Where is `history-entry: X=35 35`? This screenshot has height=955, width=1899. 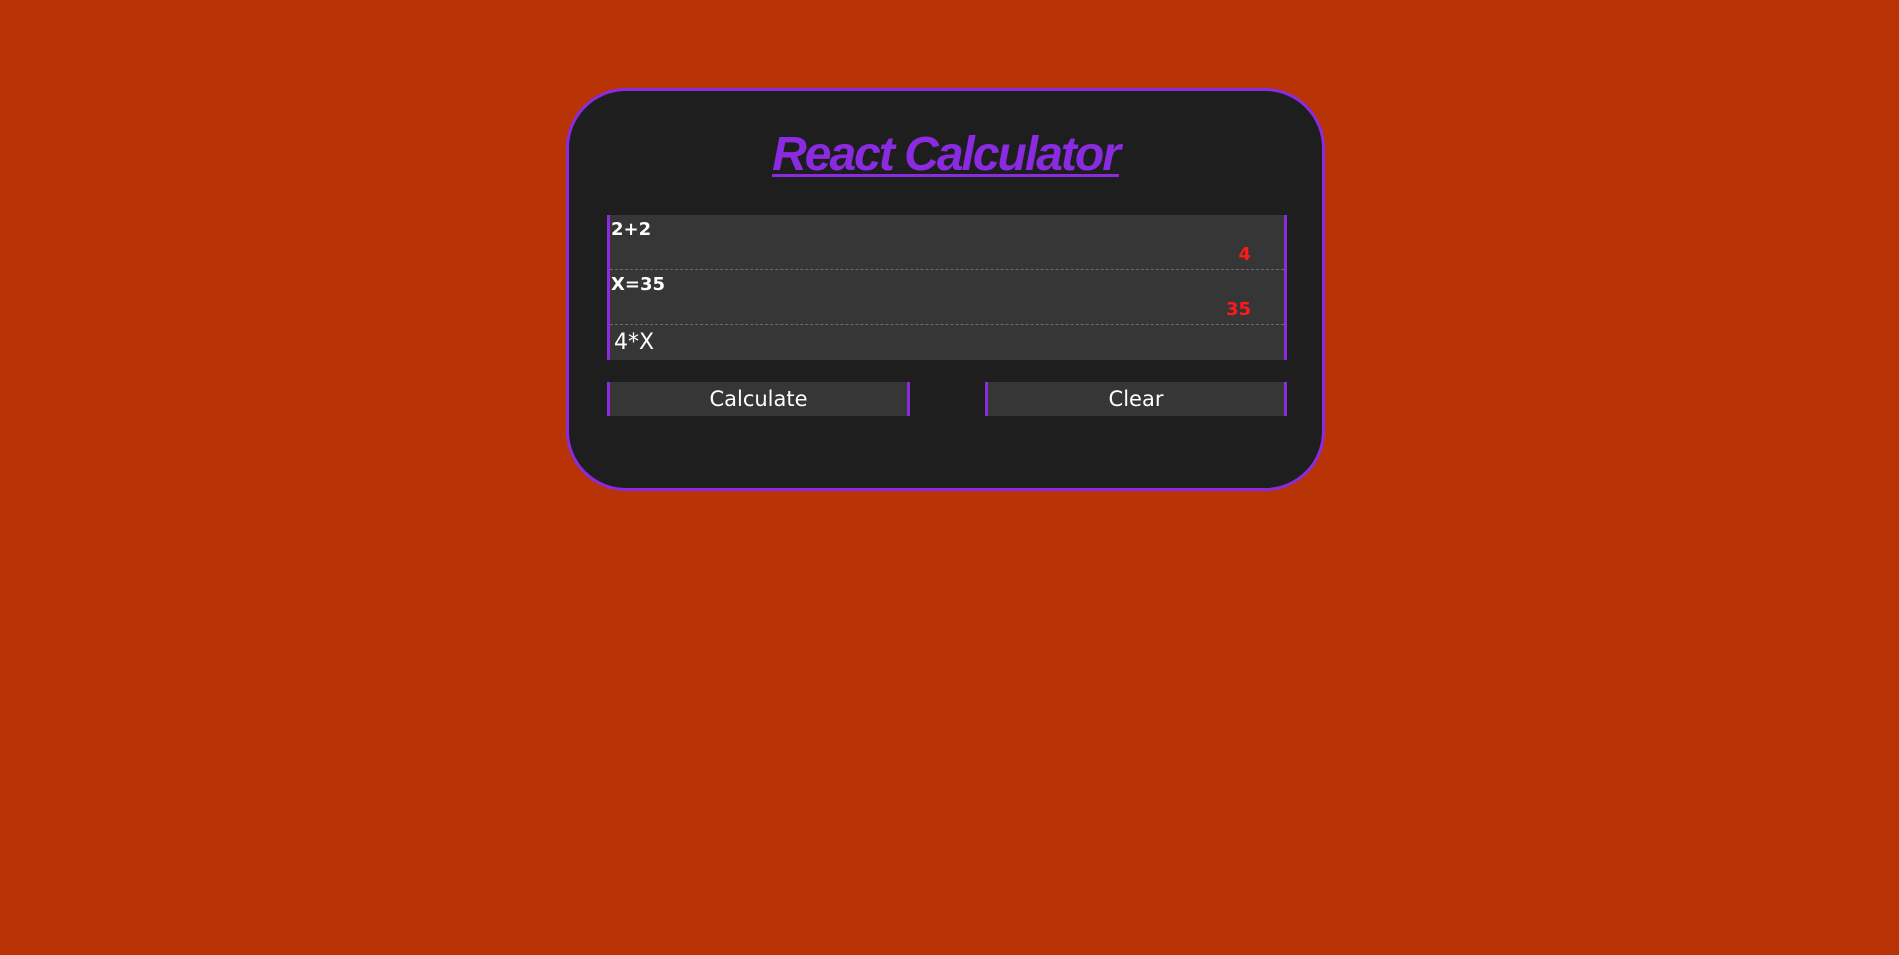 history-entry: X=35 35 is located at coordinates (947, 297).